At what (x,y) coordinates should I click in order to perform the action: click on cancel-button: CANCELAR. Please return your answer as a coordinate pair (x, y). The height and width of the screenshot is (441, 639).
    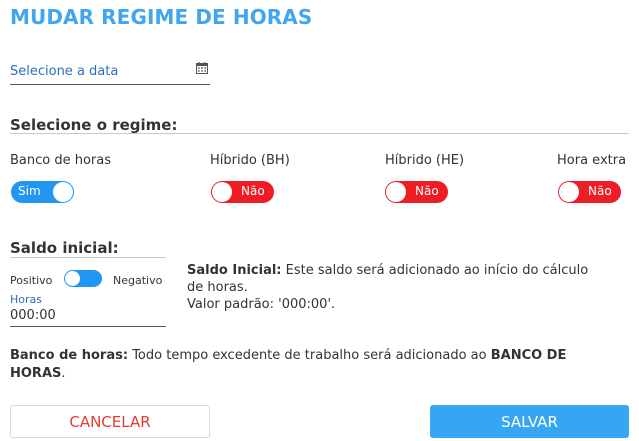
    Looking at the image, I should click on (110, 421).